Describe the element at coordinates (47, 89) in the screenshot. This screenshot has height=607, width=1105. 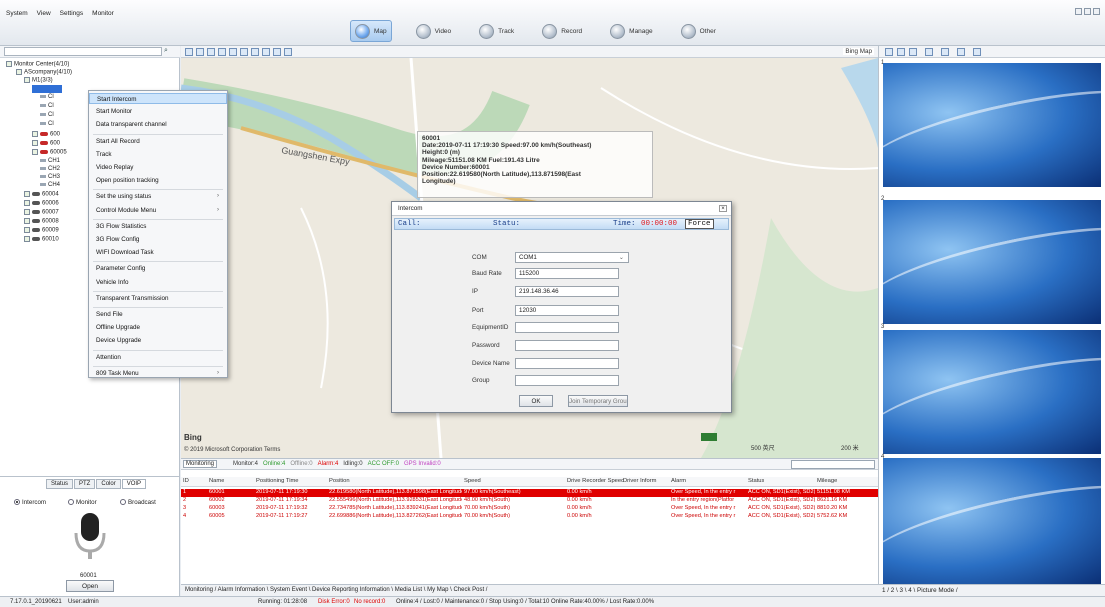
I see `tree-selected-vehicle` at that location.